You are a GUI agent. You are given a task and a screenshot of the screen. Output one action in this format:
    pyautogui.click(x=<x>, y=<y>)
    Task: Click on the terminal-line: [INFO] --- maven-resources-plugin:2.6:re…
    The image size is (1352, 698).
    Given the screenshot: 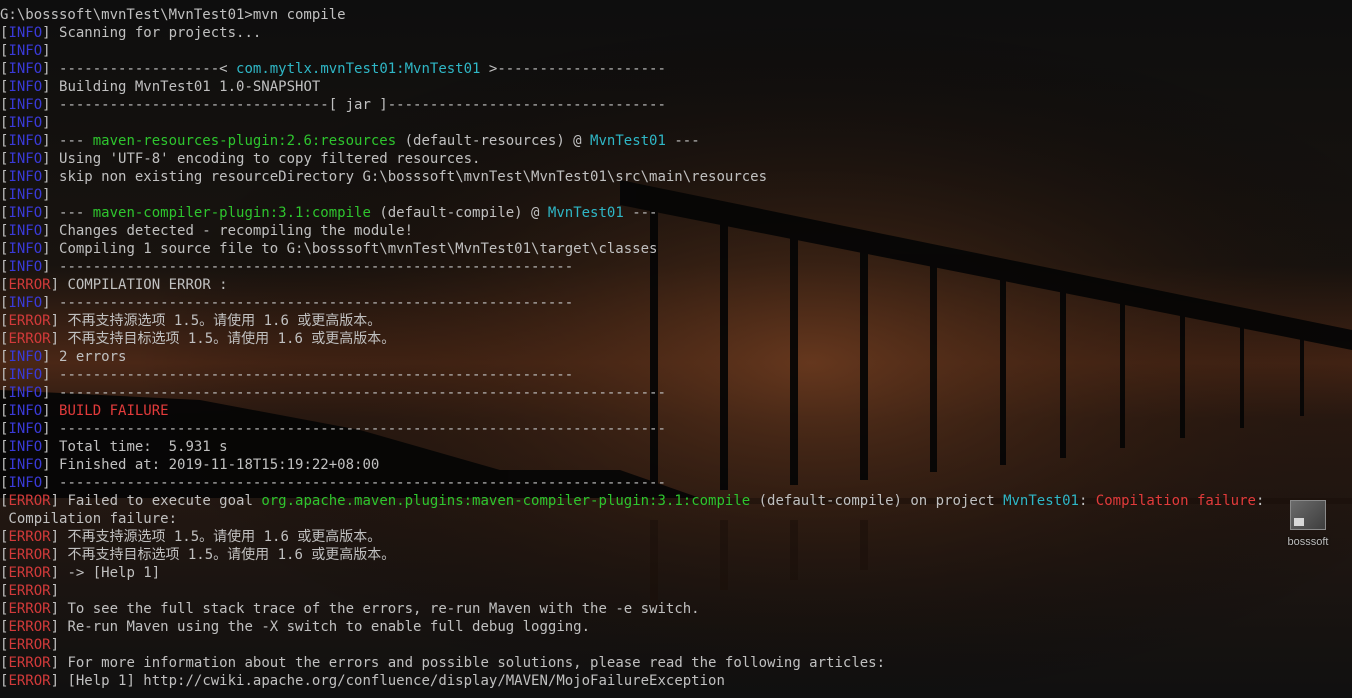 What is the action you would take?
    pyautogui.click(x=676, y=141)
    